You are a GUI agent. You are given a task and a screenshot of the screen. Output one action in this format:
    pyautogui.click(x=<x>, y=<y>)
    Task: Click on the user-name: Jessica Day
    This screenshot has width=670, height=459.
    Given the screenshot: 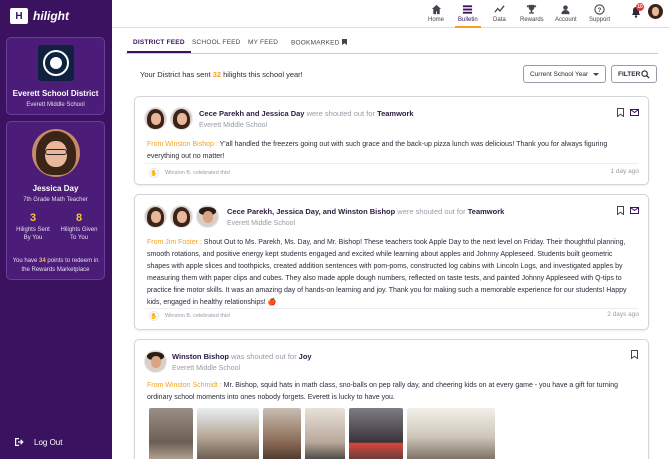 What is the action you would take?
    pyautogui.click(x=55, y=188)
    